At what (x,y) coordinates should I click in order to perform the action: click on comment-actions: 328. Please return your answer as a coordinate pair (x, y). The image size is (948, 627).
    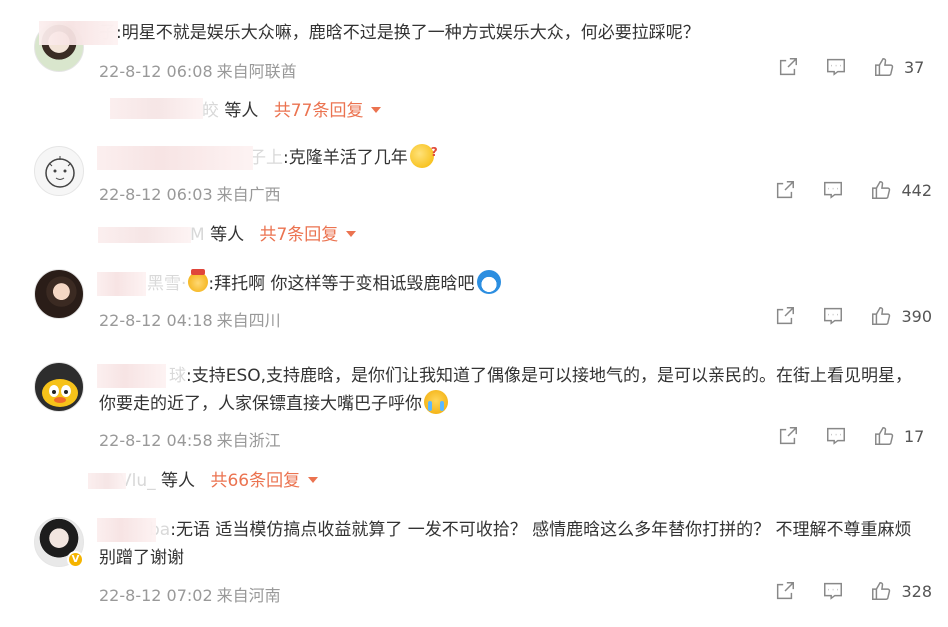
    Looking at the image, I should click on (840, 591).